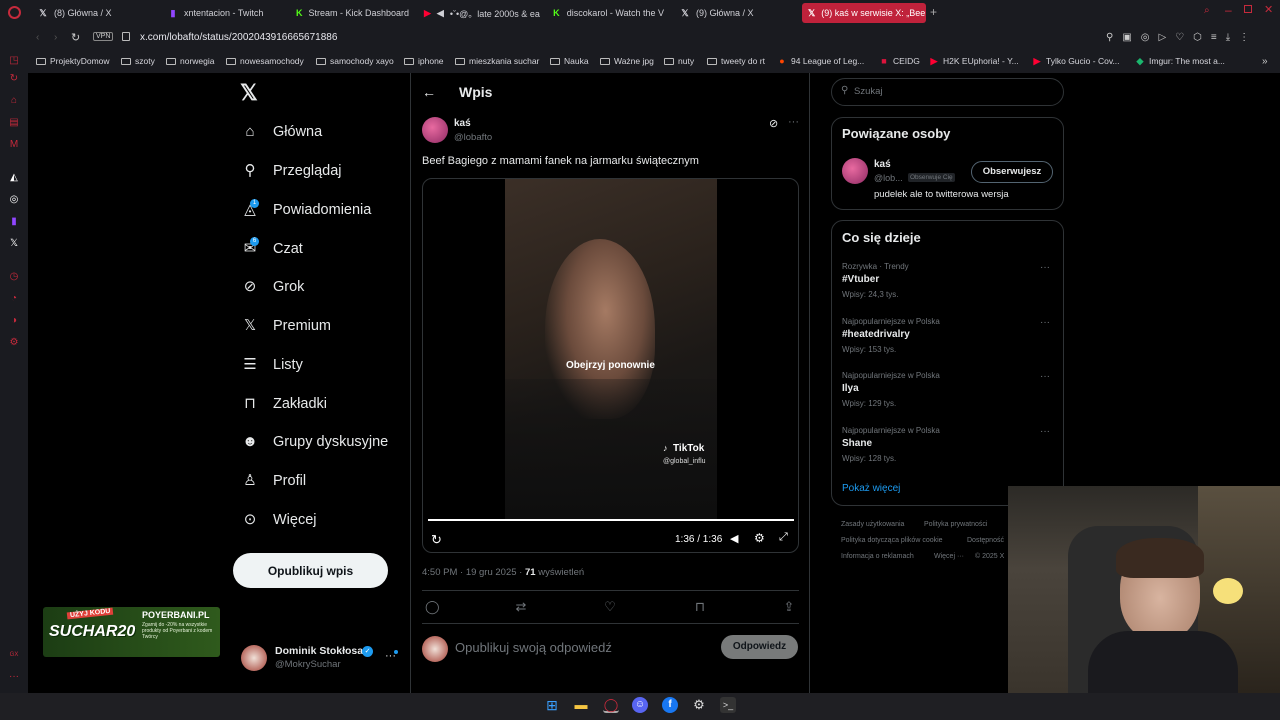  What do you see at coordinates (627, 61) in the screenshot?
I see `bookmark-folder: Ważne jpg` at bounding box center [627, 61].